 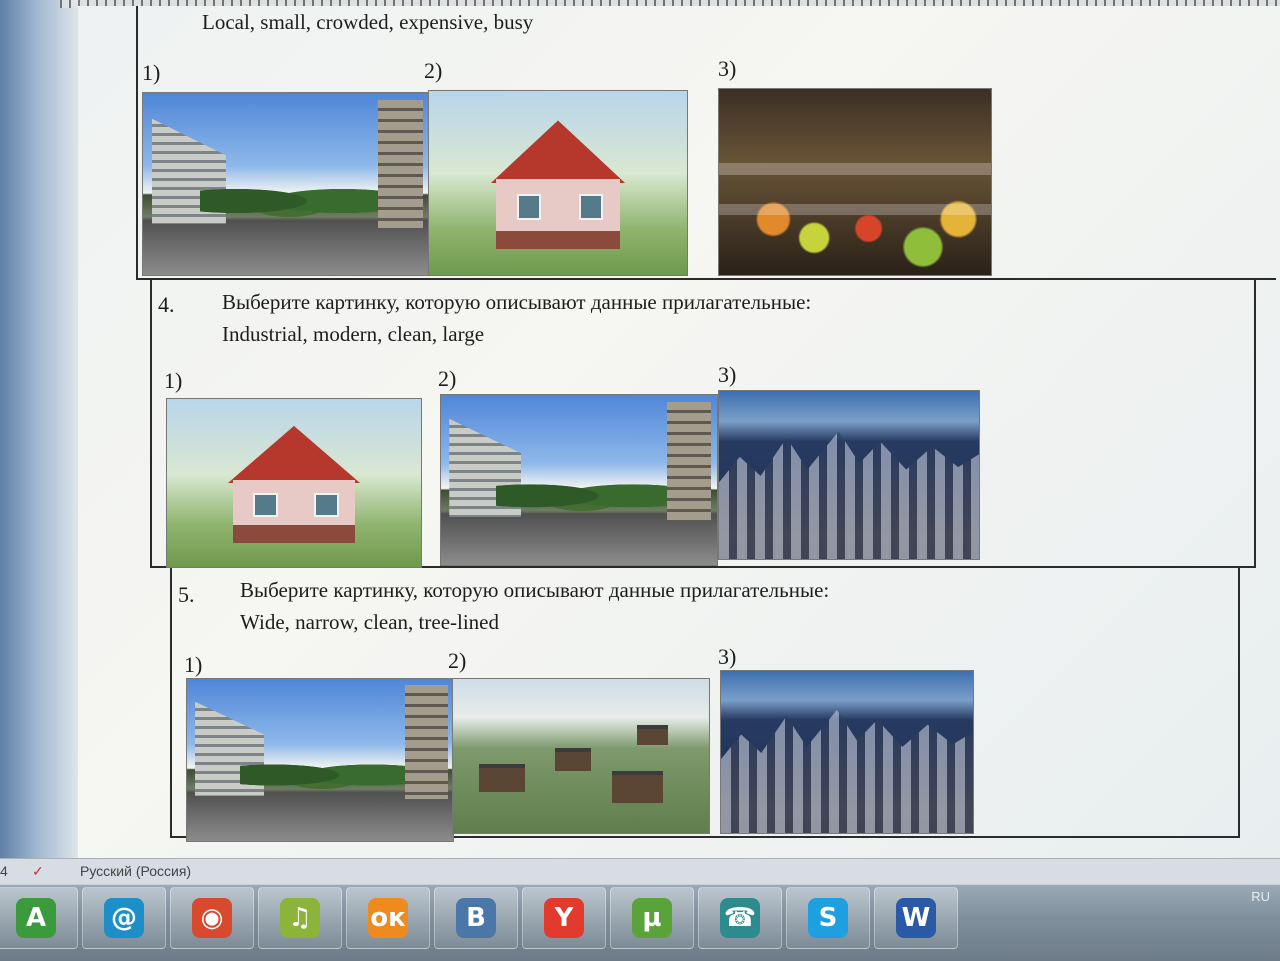 I want to click on taskbar-button: µ, so click(x=652, y=918).